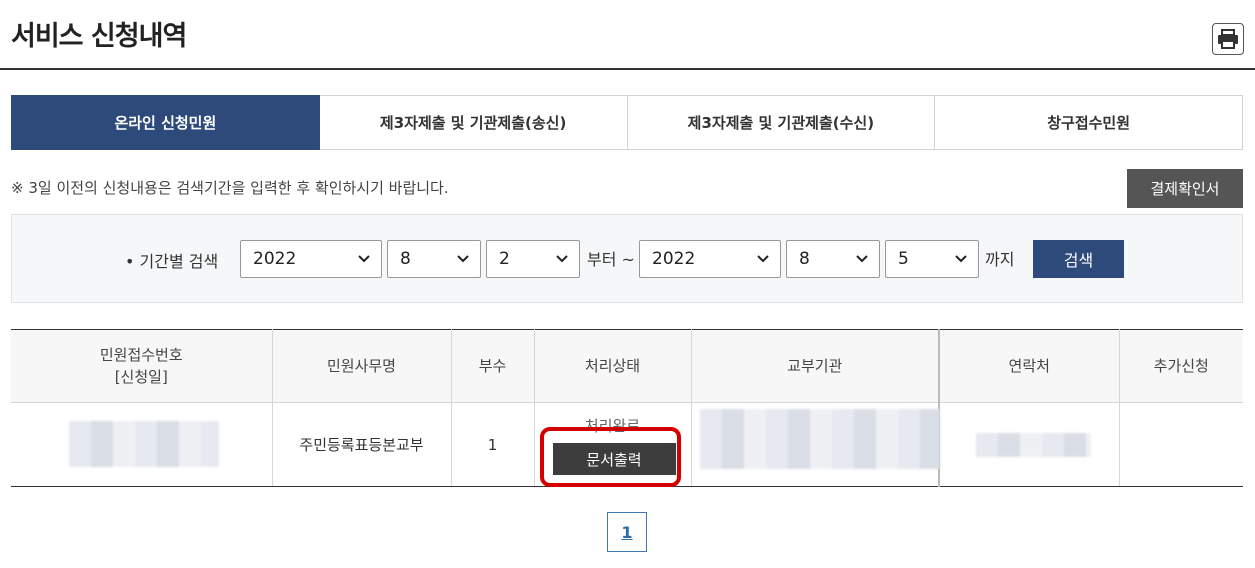  Describe the element at coordinates (165, 122) in the screenshot. I see `tab-online-application: 온라인 신청민원` at that location.